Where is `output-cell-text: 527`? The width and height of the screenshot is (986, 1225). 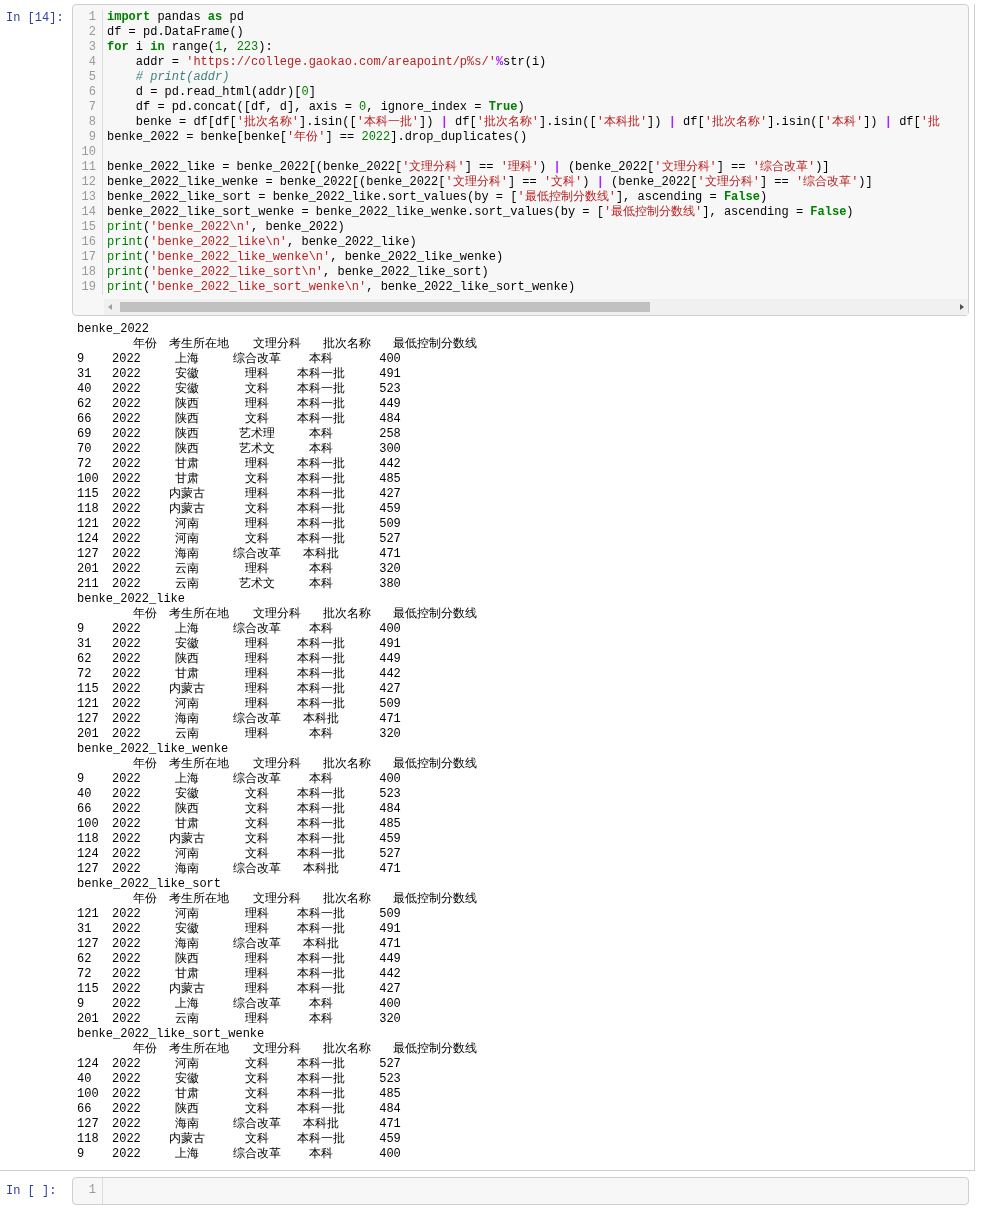 output-cell-text: 527 is located at coordinates (390, 854).